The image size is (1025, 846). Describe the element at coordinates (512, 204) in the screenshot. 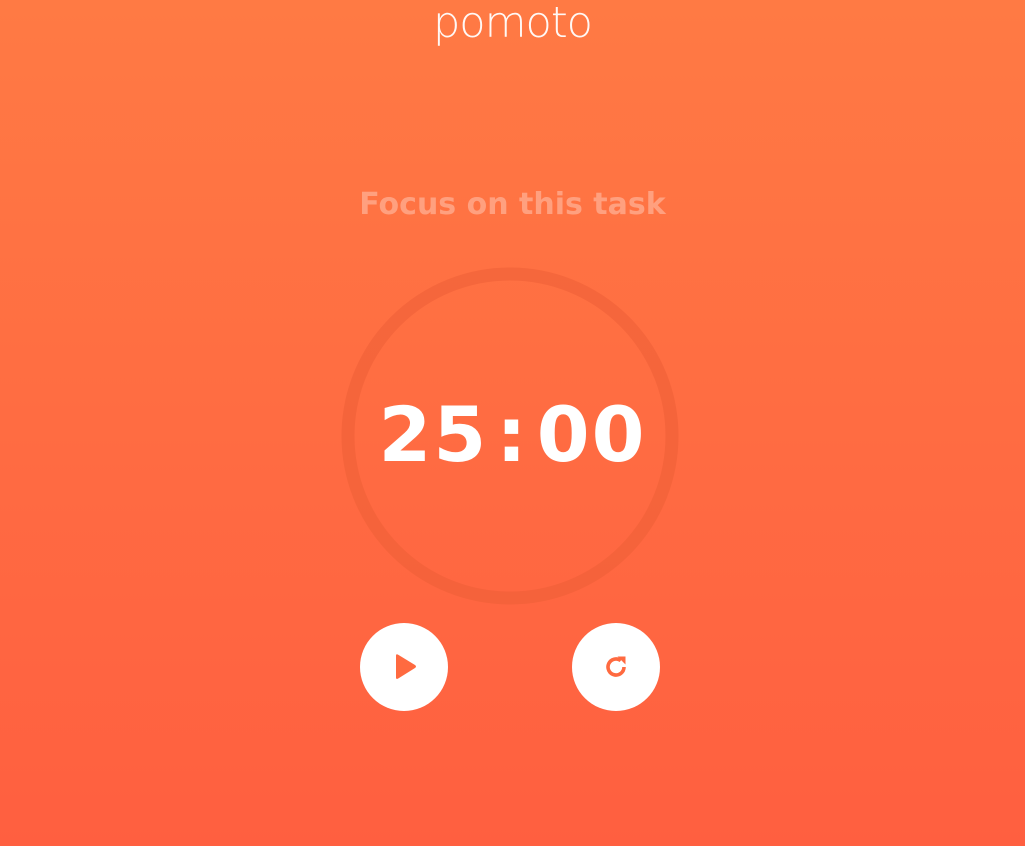

I see `task-label: Focus on this task` at that location.